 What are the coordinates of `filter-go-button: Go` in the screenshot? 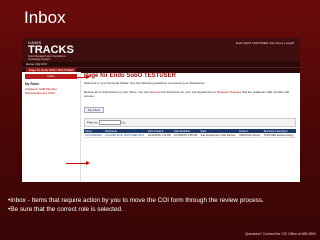 It's located at (123, 122).